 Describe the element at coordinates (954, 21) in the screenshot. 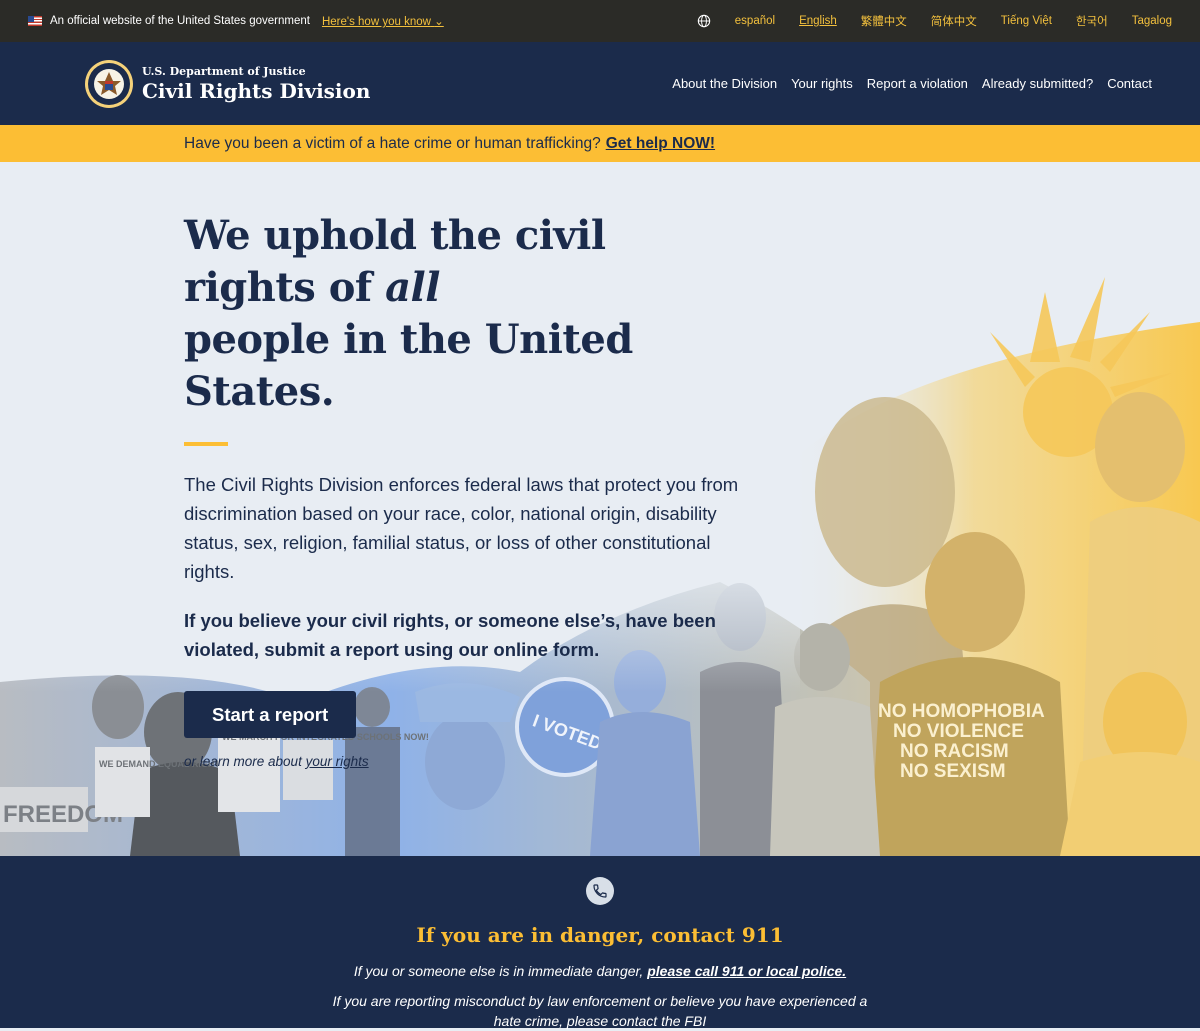

I see `lang-simplified-chinese: 简体中文` at that location.